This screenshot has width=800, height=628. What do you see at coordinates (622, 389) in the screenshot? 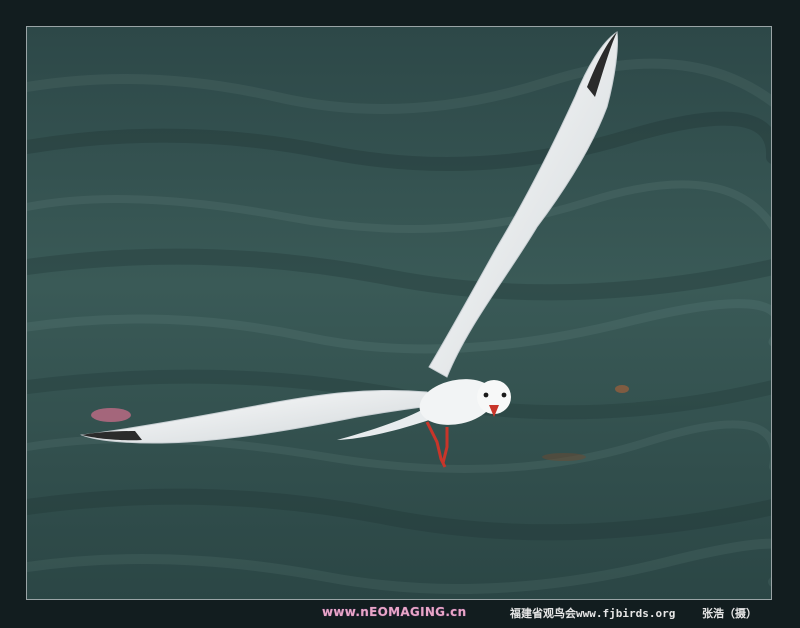
I see `leaf-debris` at bounding box center [622, 389].